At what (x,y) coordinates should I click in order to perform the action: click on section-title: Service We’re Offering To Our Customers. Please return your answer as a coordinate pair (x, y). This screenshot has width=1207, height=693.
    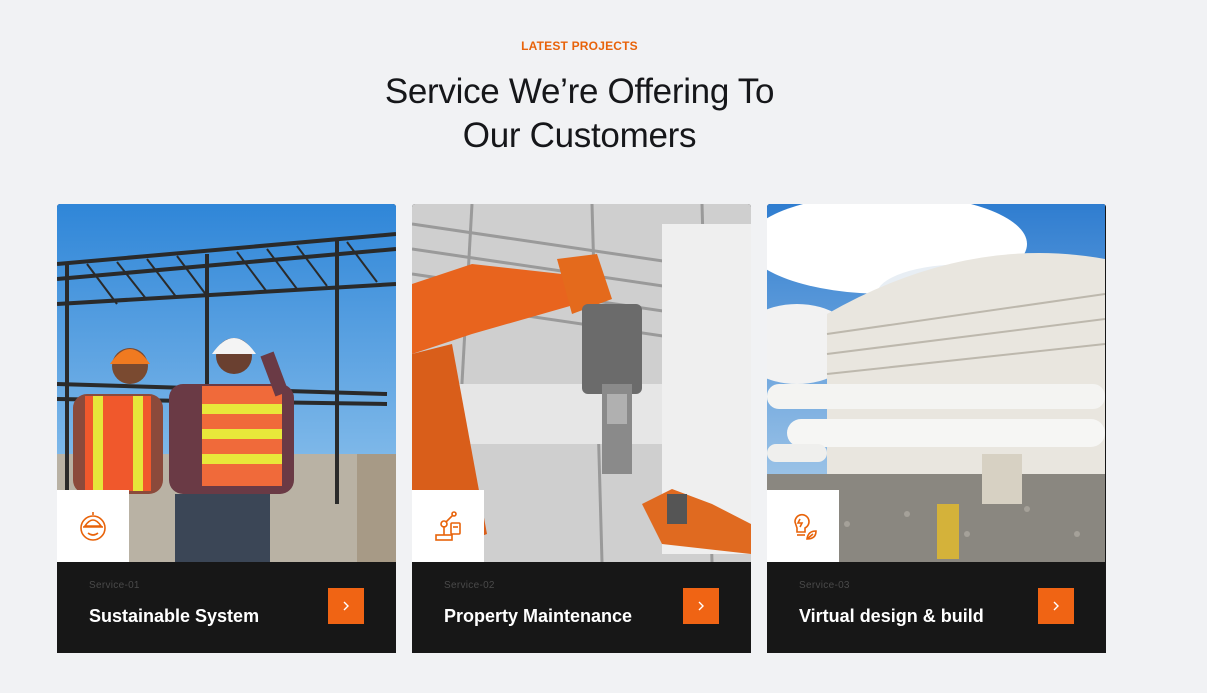
    Looking at the image, I should click on (579, 114).